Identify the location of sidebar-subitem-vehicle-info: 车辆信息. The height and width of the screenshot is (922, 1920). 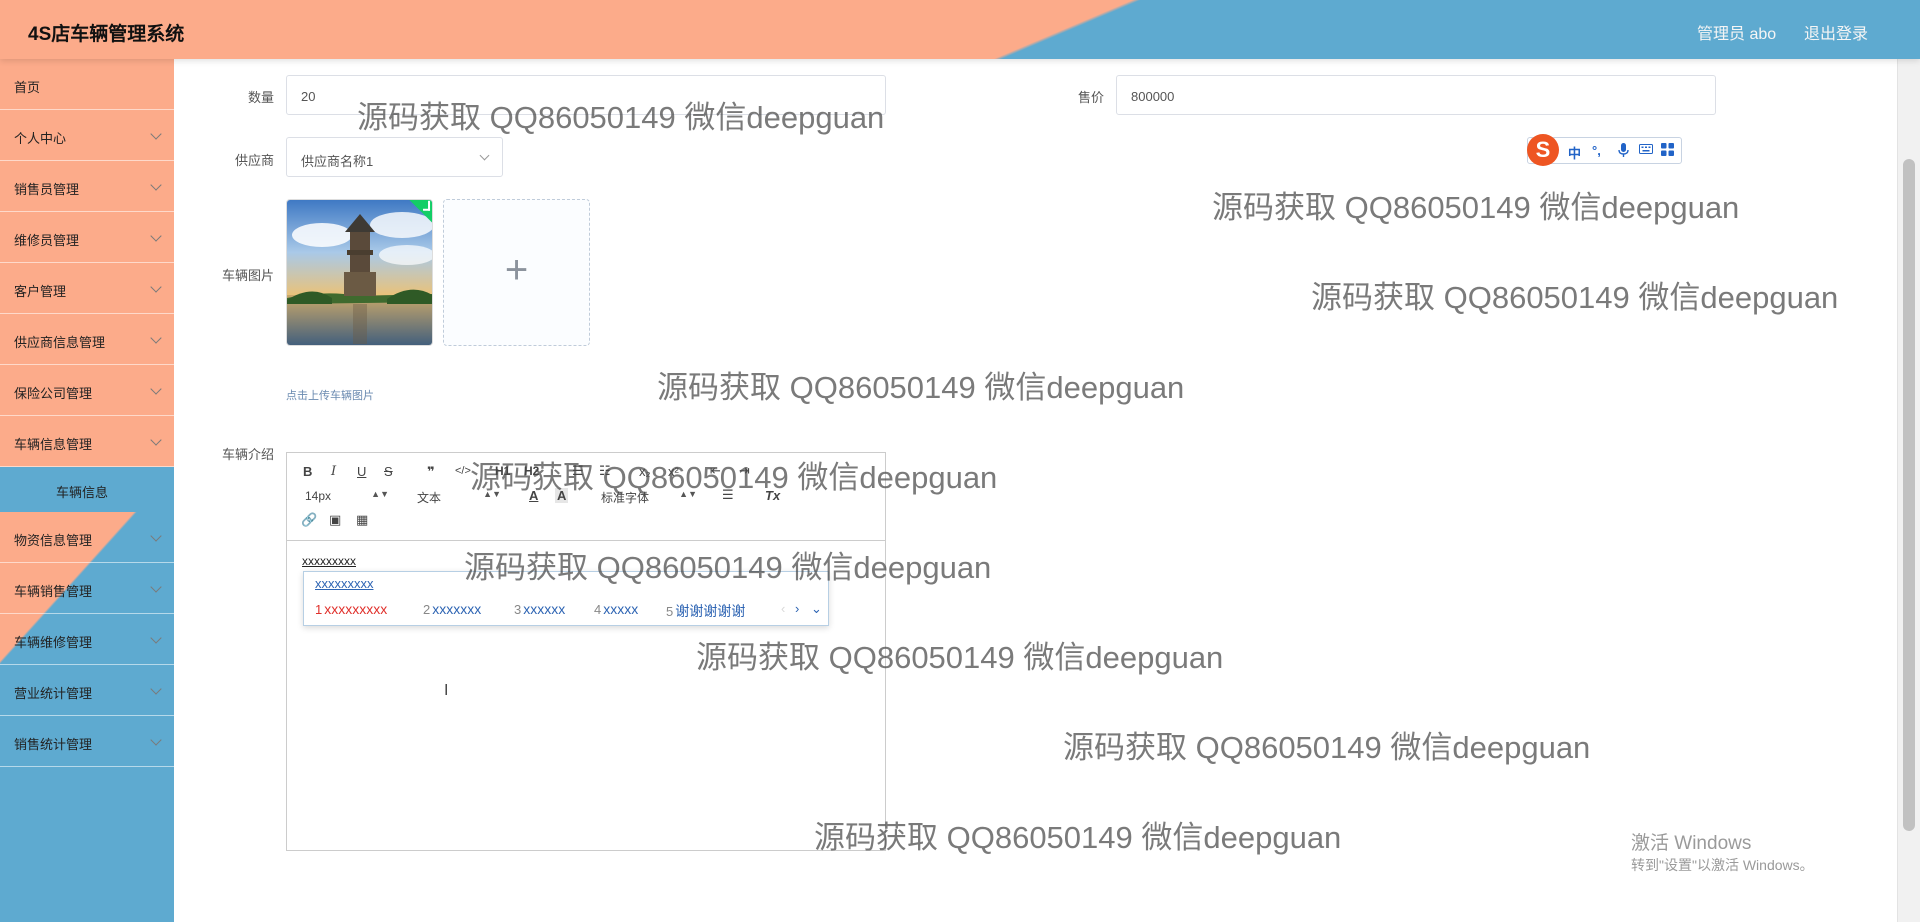
(87, 489).